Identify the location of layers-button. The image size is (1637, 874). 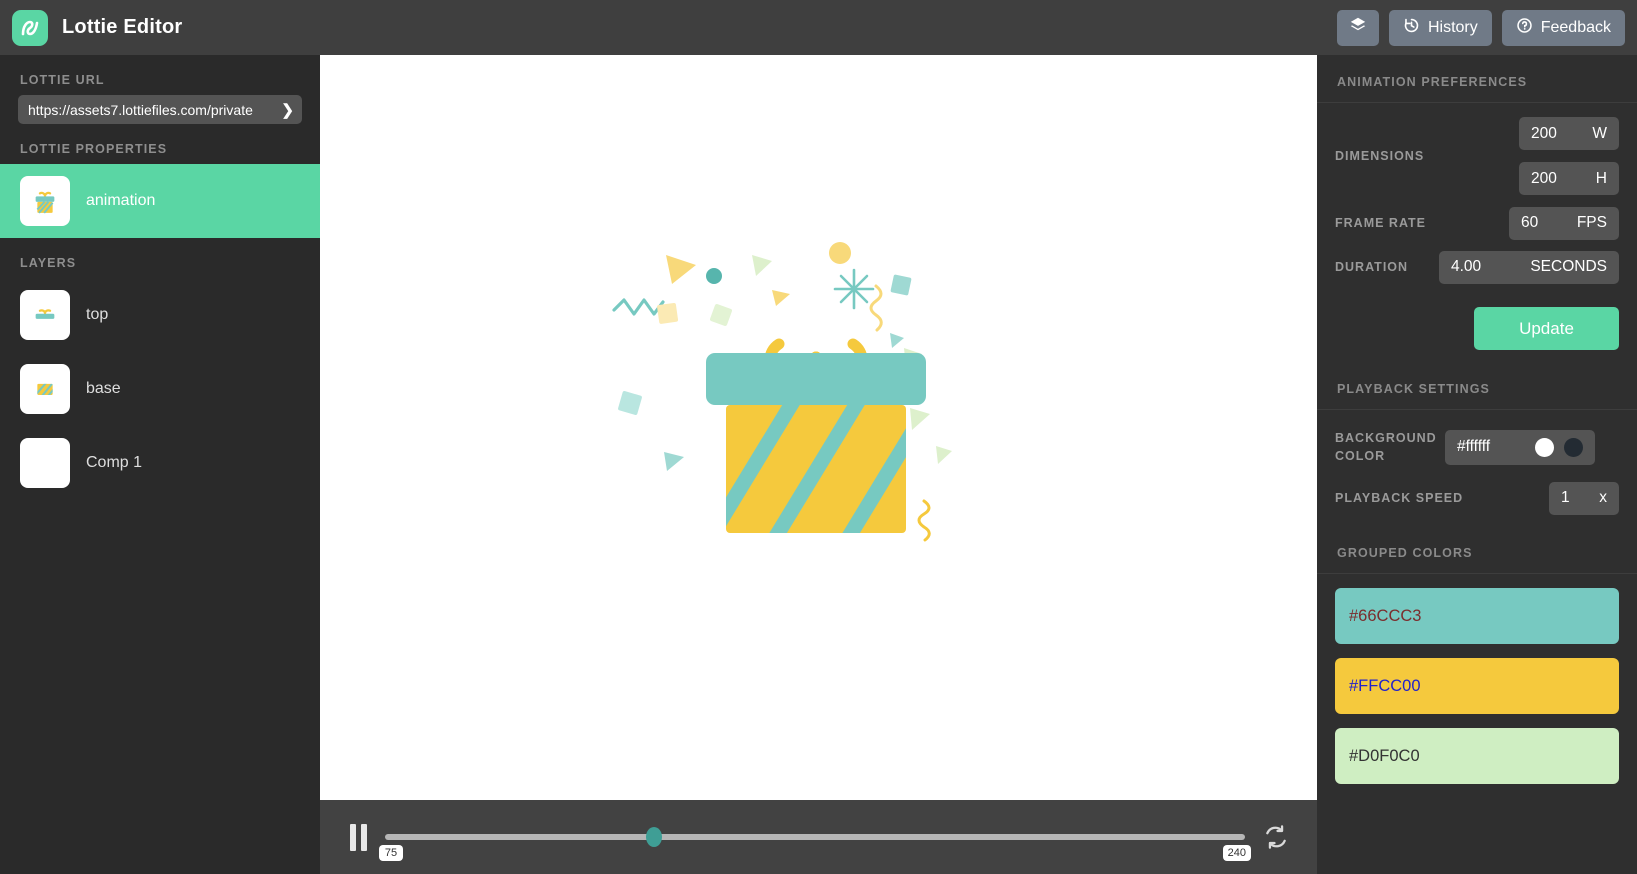
(1357, 27).